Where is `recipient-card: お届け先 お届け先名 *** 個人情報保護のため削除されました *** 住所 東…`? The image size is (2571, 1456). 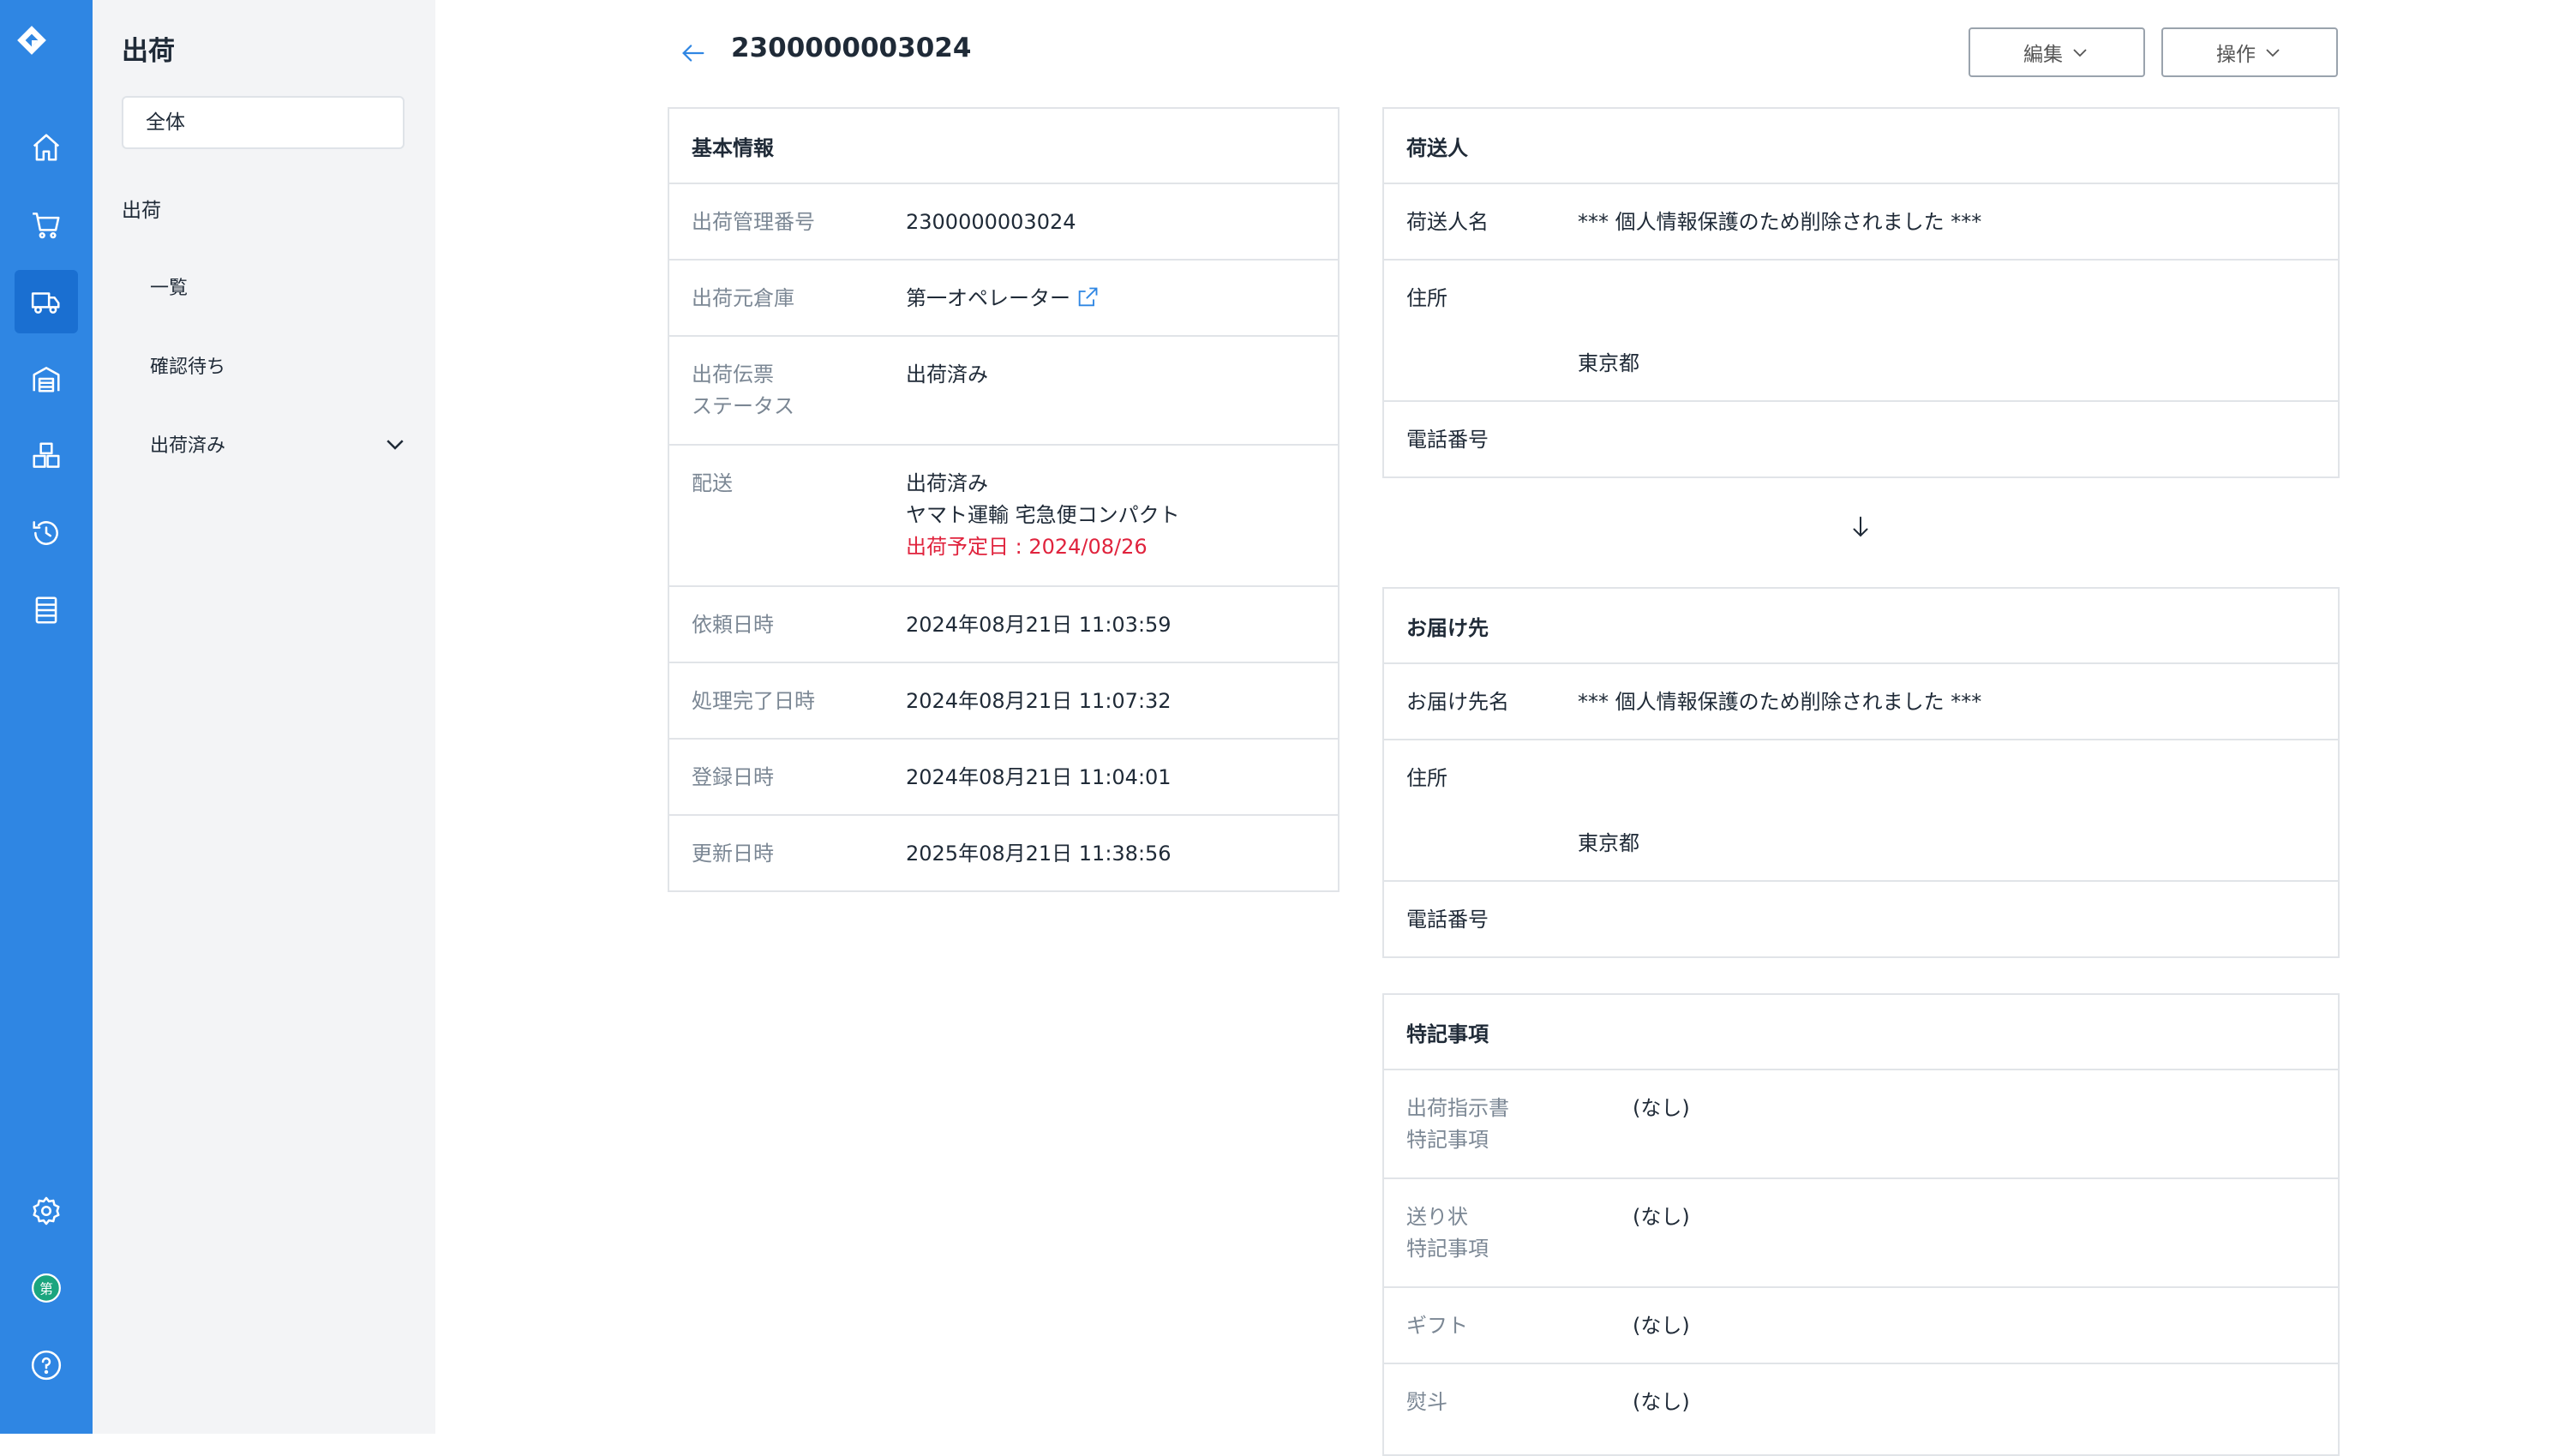 recipient-card: お届け先 お届け先名 *** 個人情報保護のため削除されました *** 住所 東… is located at coordinates (1861, 773).